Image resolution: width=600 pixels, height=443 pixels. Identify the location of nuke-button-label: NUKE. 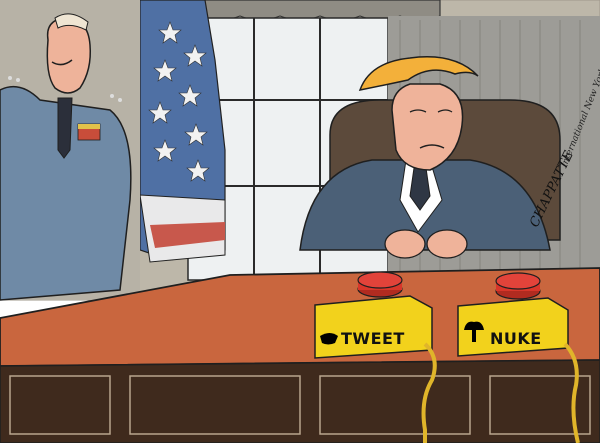
(516, 338).